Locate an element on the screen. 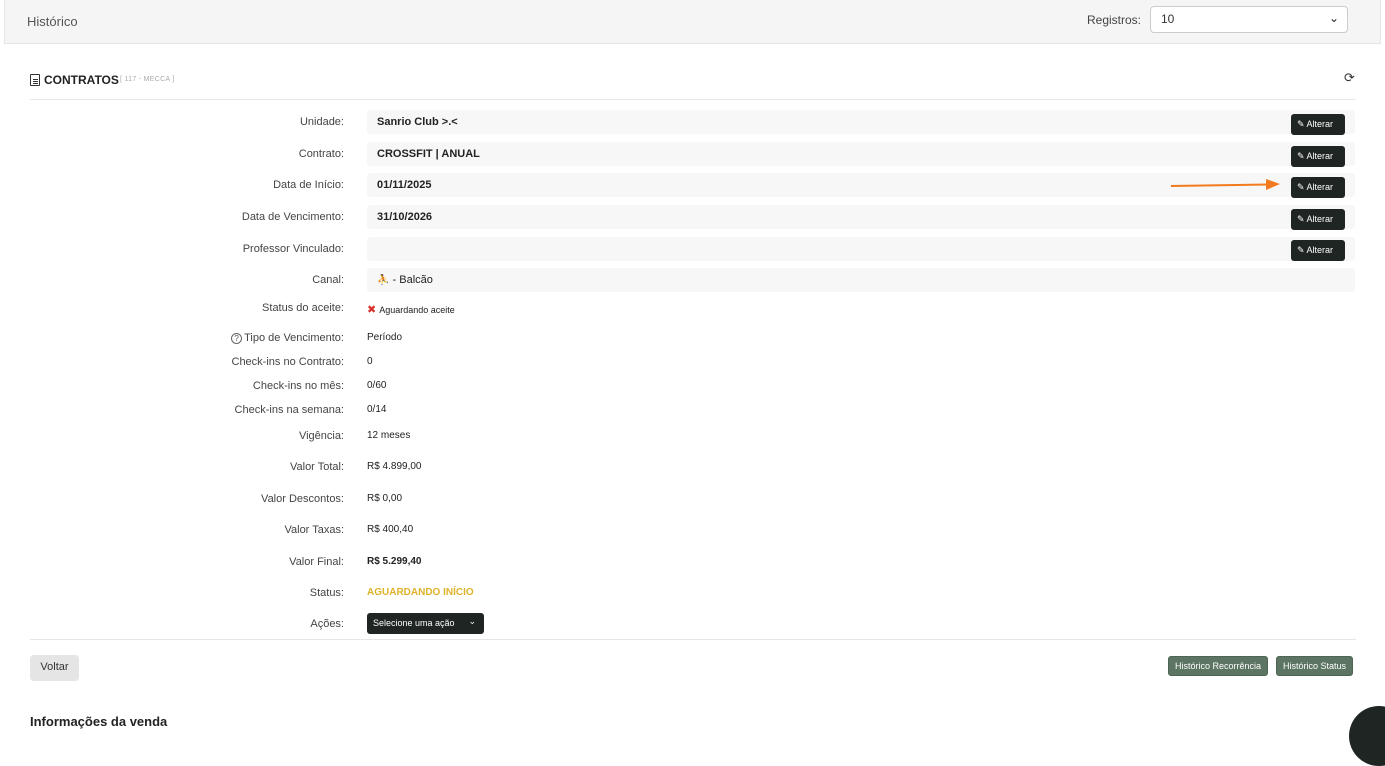 This screenshot has width=1385, height=766. canal-value-box is located at coordinates (861, 280).